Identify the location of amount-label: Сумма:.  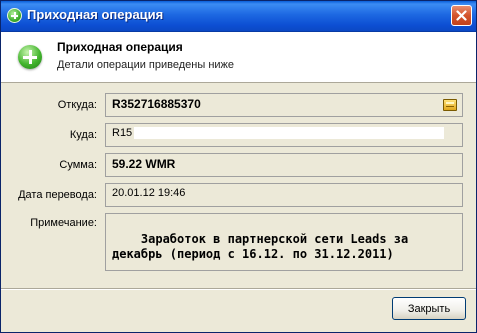
(78, 165).